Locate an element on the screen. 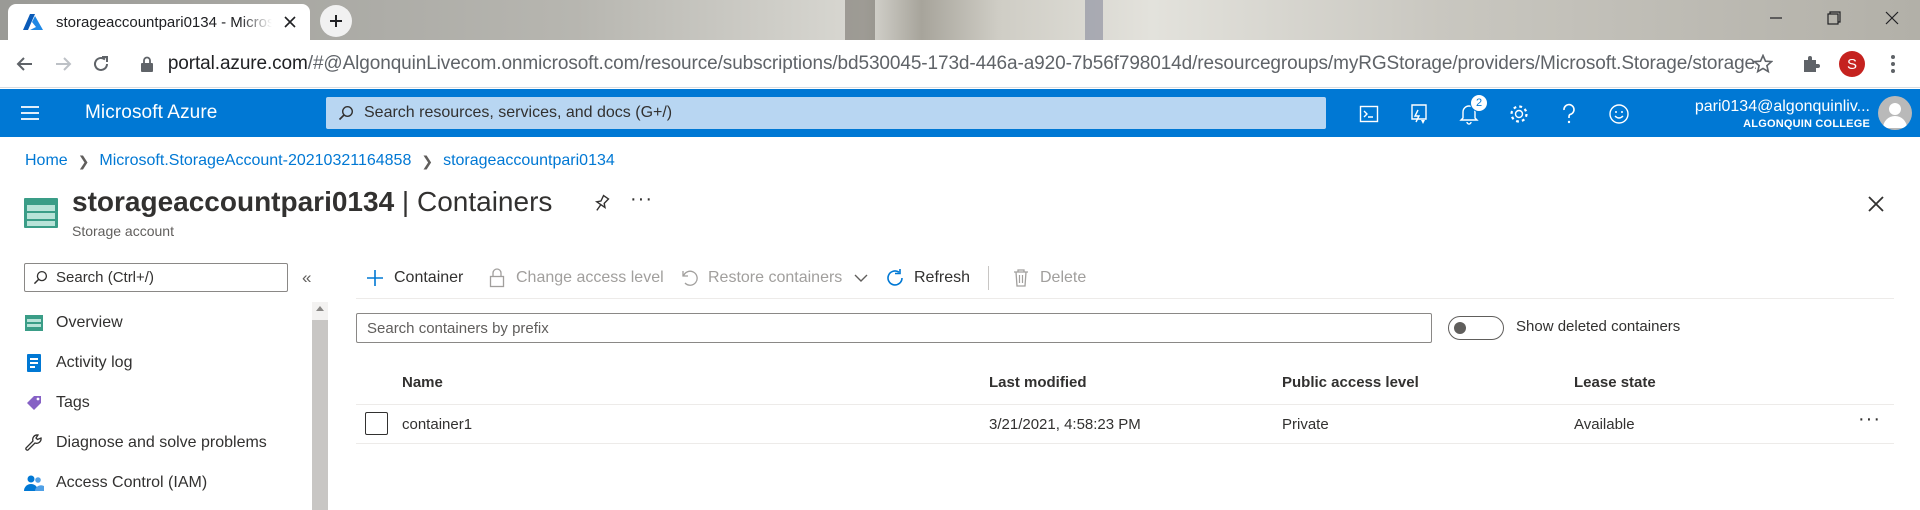 This screenshot has width=1920, height=510. azure-brand: Microsoft Azure is located at coordinates (151, 113).